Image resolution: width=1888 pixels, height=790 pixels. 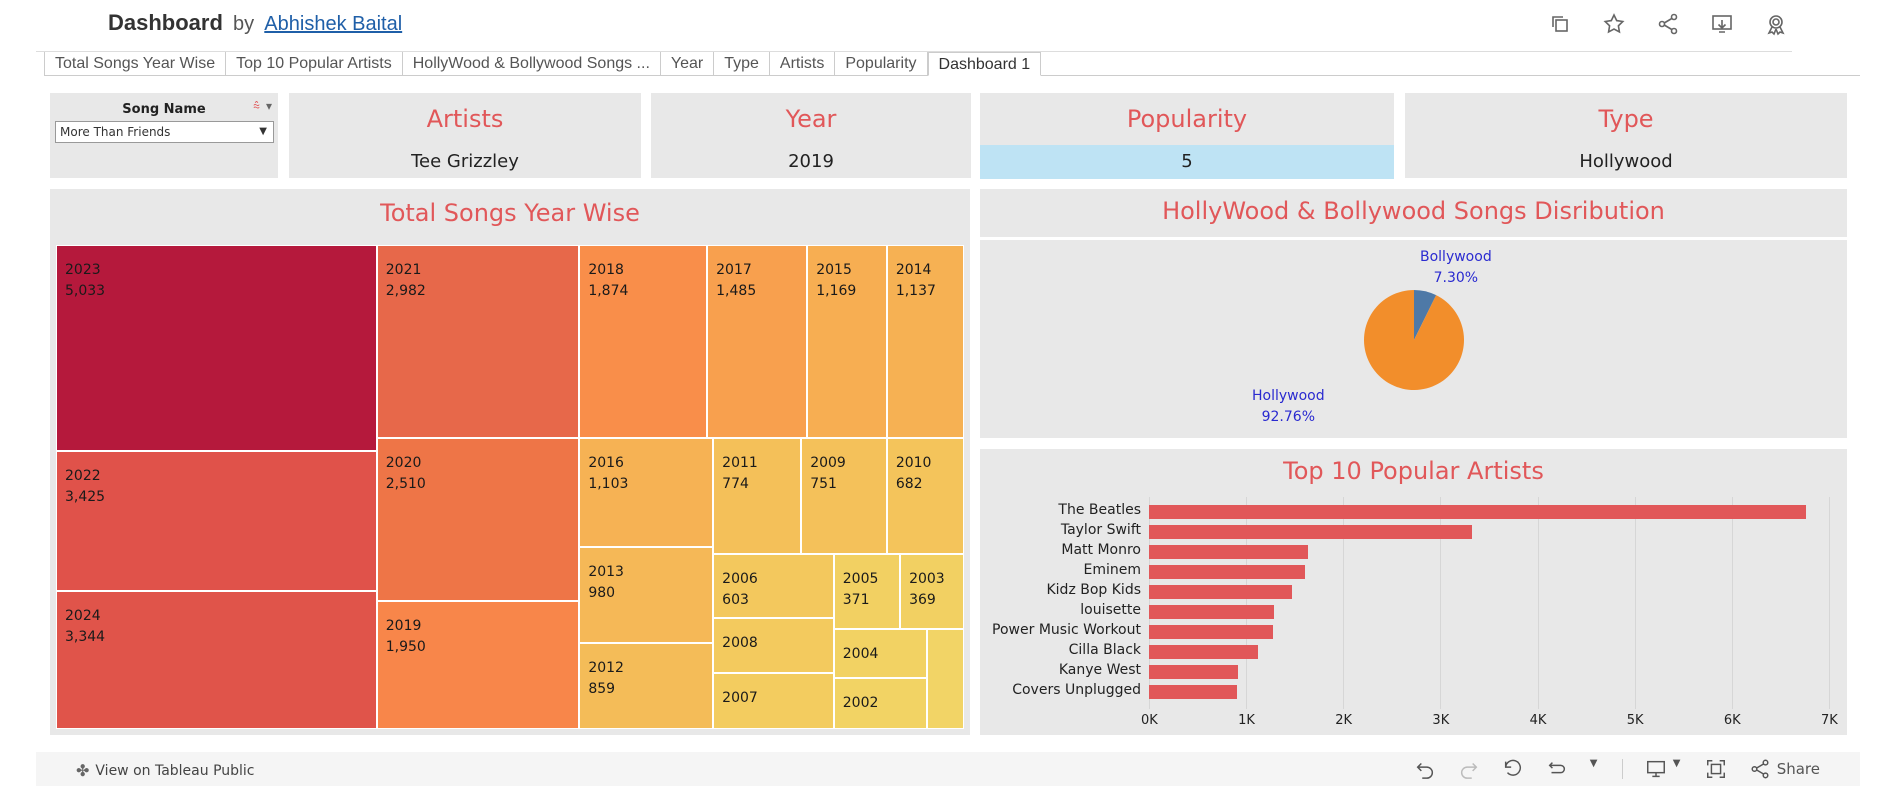 What do you see at coordinates (608, 291) in the screenshot?
I see `treemap-count: 1,874` at bounding box center [608, 291].